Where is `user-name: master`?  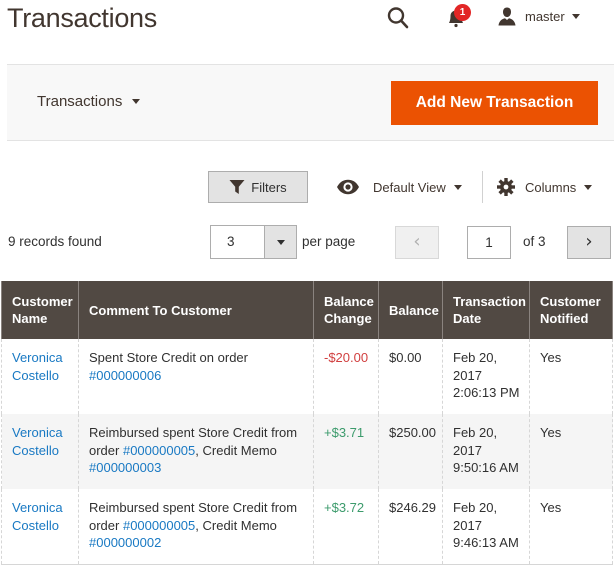
user-name: master is located at coordinates (545, 16).